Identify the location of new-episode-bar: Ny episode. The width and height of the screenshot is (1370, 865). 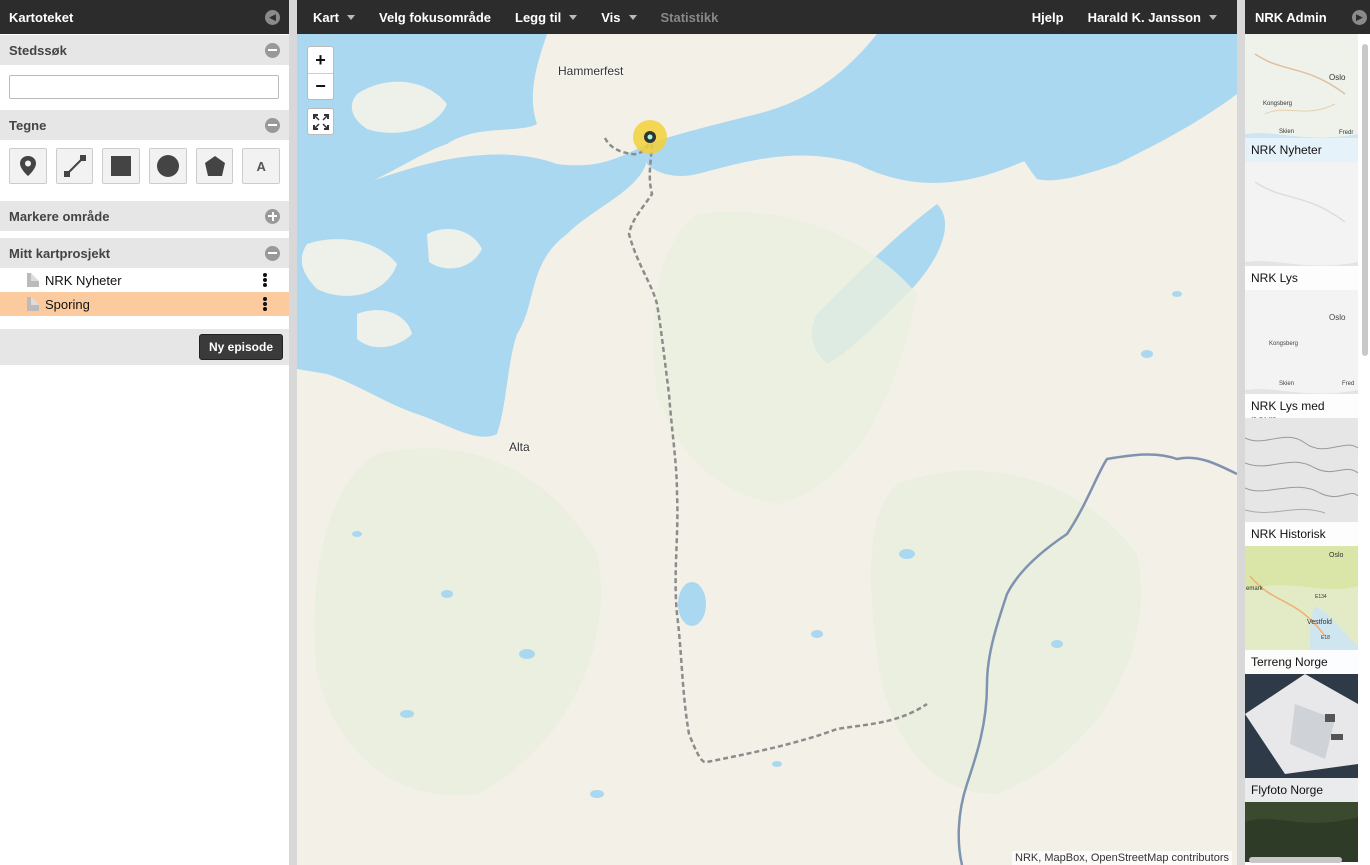
(144, 347).